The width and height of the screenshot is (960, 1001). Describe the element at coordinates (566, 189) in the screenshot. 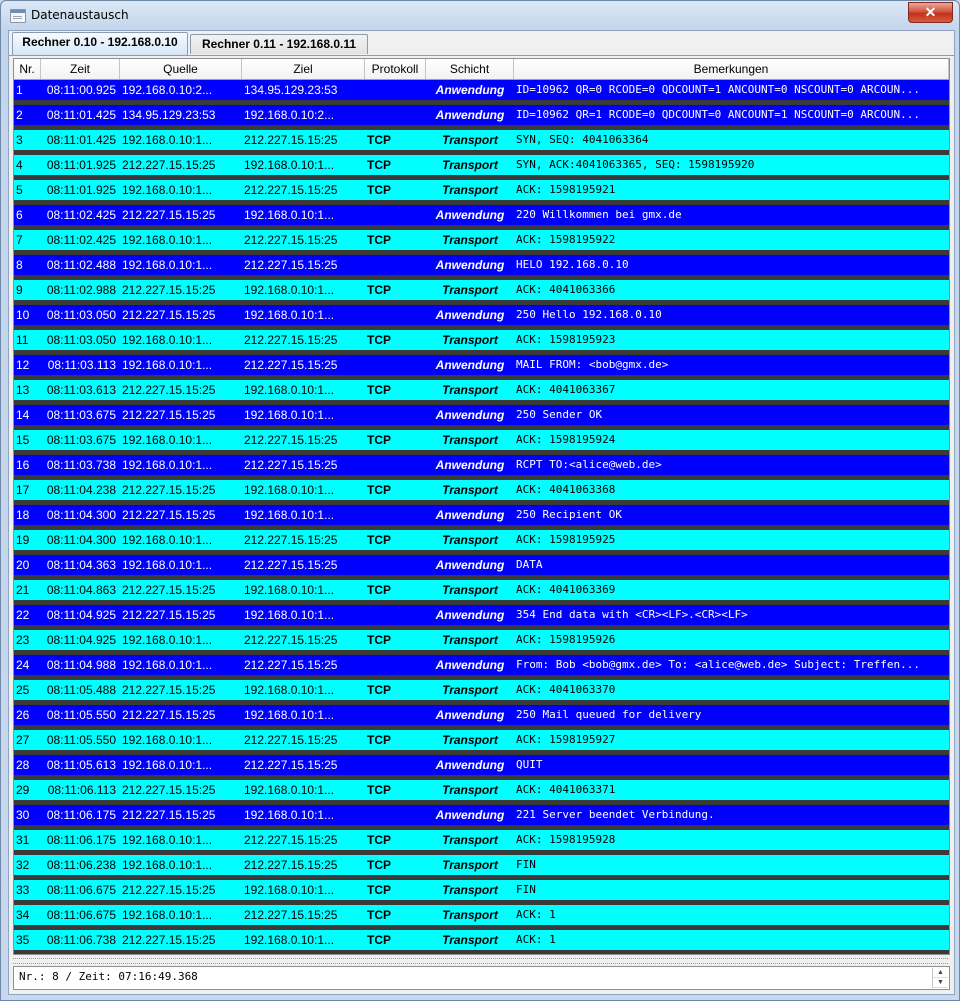

I see `cell-bemerkung: ACK: 1598195921` at that location.